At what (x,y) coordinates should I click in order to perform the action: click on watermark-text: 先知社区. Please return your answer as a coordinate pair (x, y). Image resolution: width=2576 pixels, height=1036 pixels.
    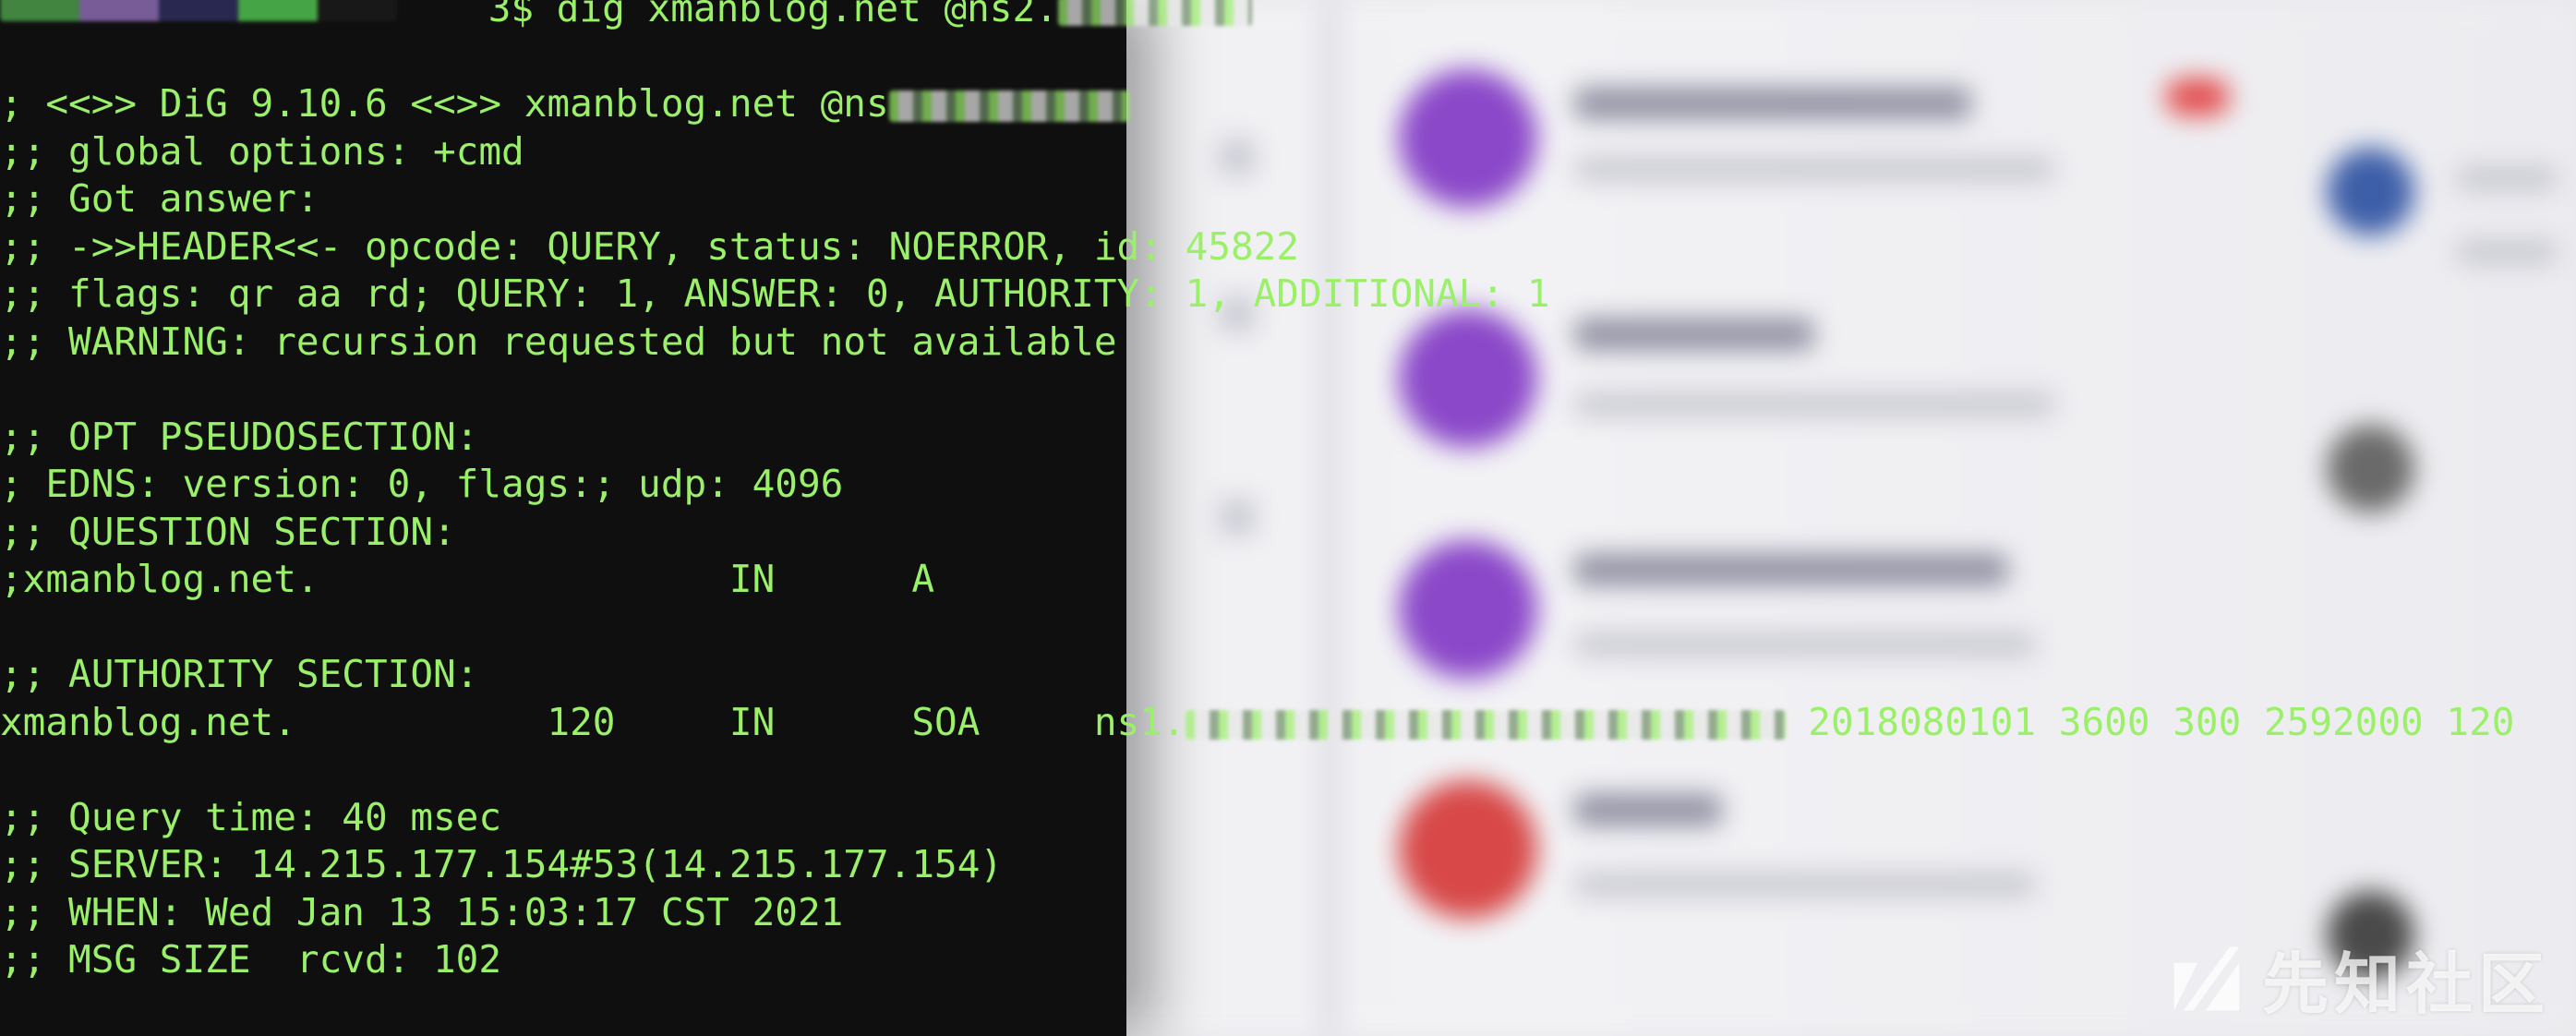
    Looking at the image, I should click on (2405, 984).